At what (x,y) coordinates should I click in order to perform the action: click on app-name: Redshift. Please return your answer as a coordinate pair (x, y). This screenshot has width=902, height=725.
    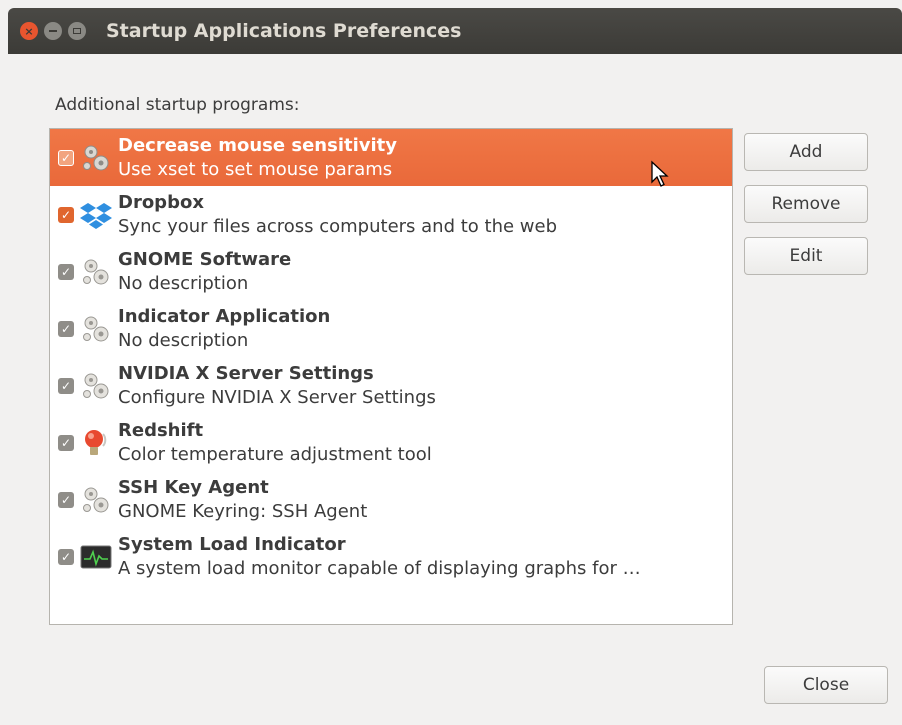
    Looking at the image, I should click on (161, 430).